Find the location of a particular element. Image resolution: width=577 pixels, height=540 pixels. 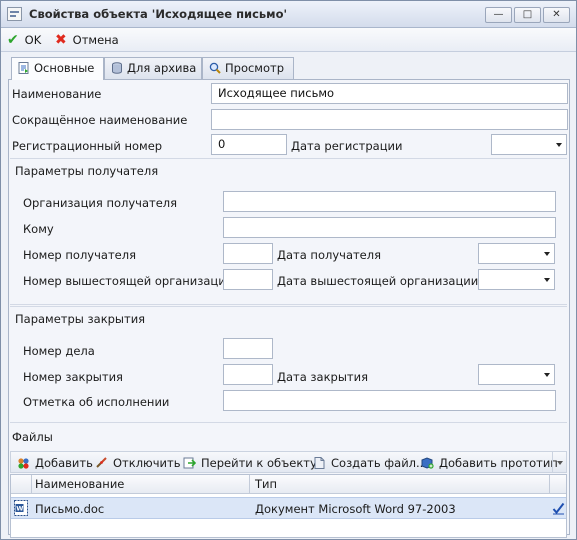

cancel-label: Отмена is located at coordinates (95, 40).